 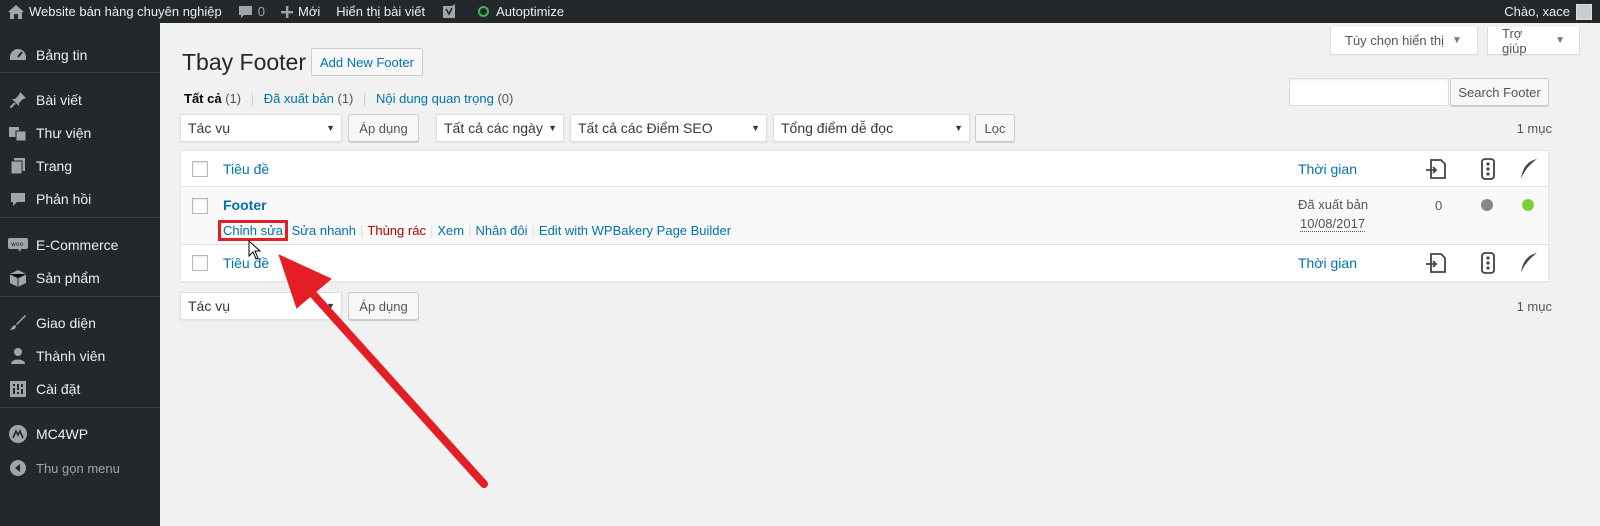 I want to click on quick-edit-link: Sửa nhanh, so click(x=324, y=230).